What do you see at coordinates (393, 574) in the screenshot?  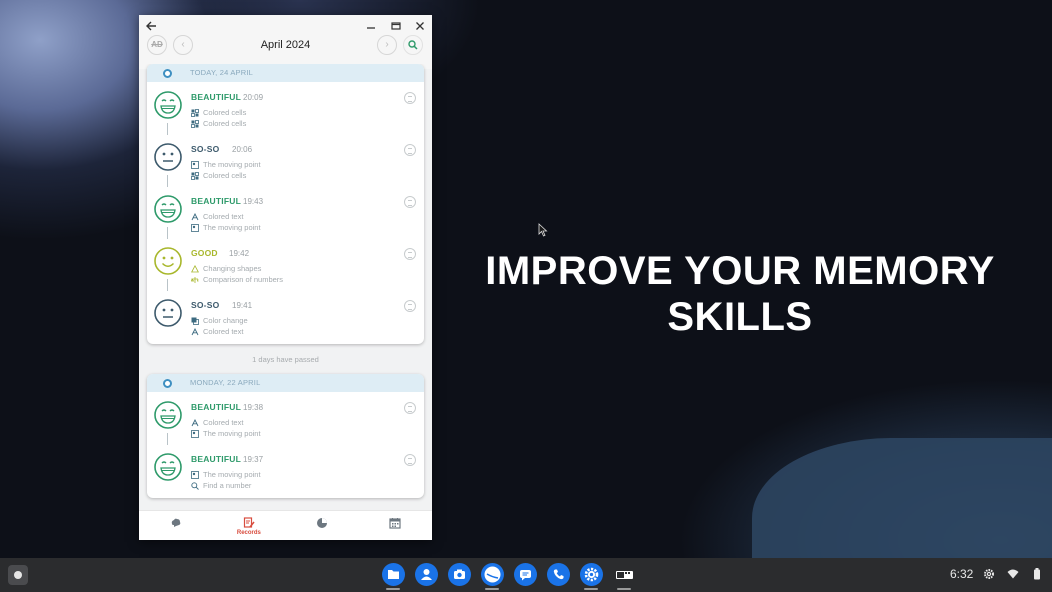 I see `files-app-icon` at bounding box center [393, 574].